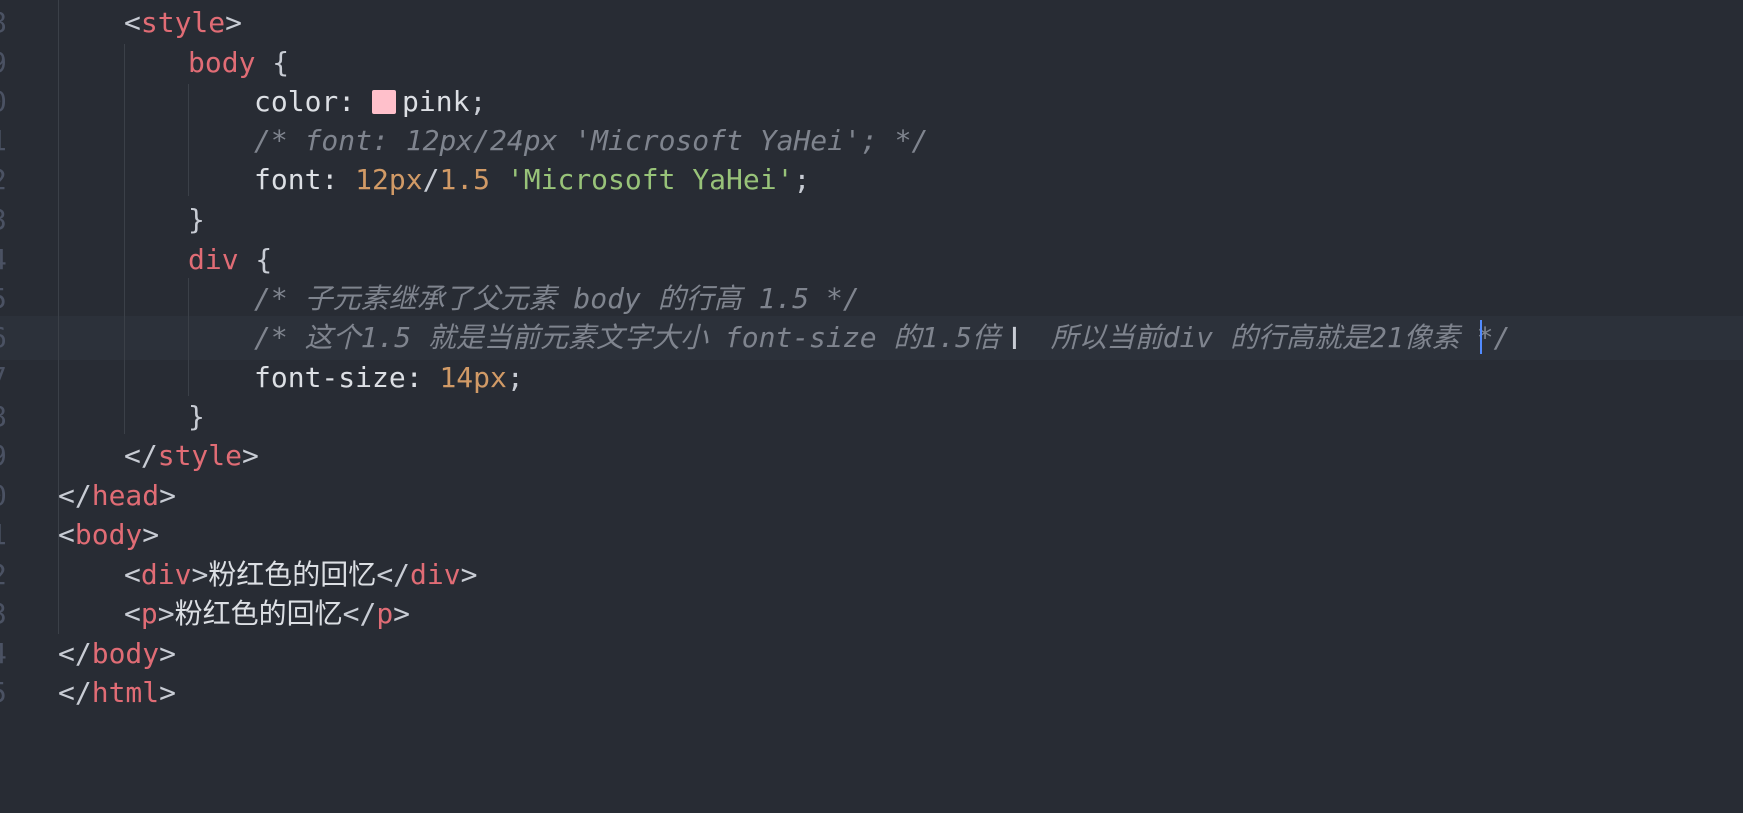  What do you see at coordinates (8, 378) in the screenshot?
I see `line-number: 7` at bounding box center [8, 378].